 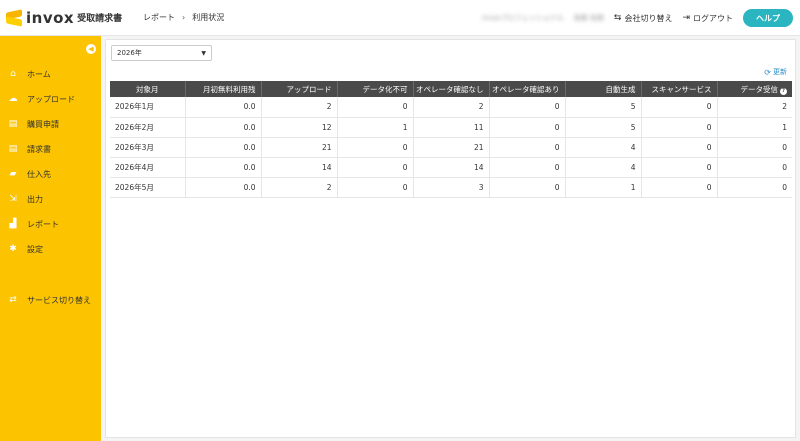 I want to click on table-row: 2026年5月 0.0 2 0 3 0 1 0 0, so click(x=451, y=187).